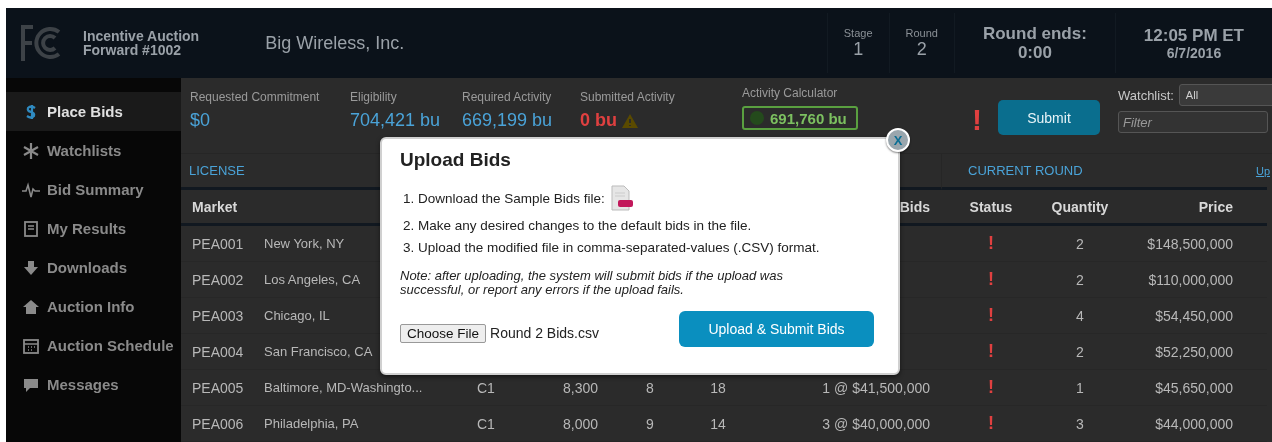 The width and height of the screenshot is (1272, 442). Describe the element at coordinates (598, 120) in the screenshot. I see `metric-value: 0 bu` at that location.